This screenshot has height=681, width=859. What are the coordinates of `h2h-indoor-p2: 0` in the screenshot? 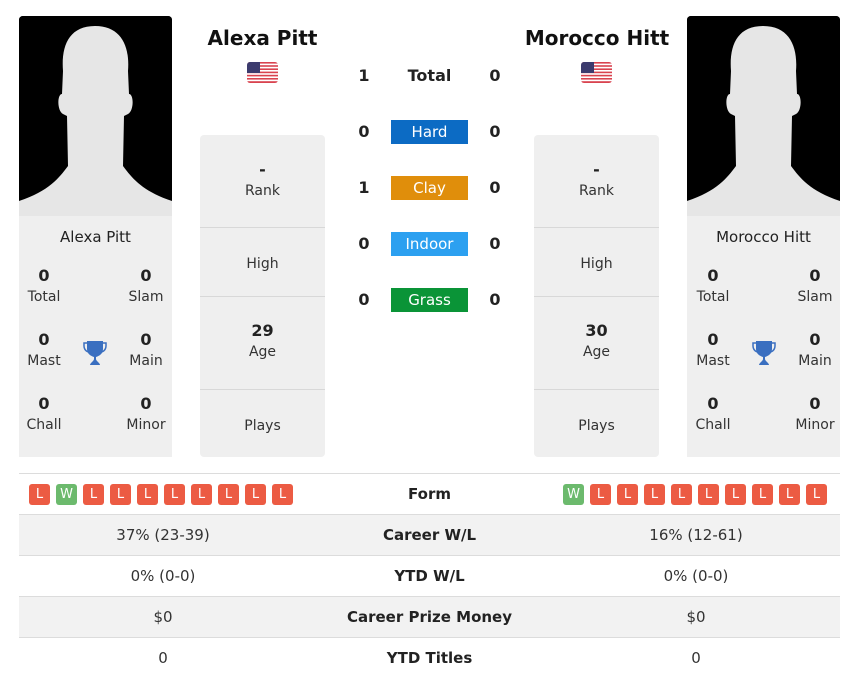 It's located at (495, 243).